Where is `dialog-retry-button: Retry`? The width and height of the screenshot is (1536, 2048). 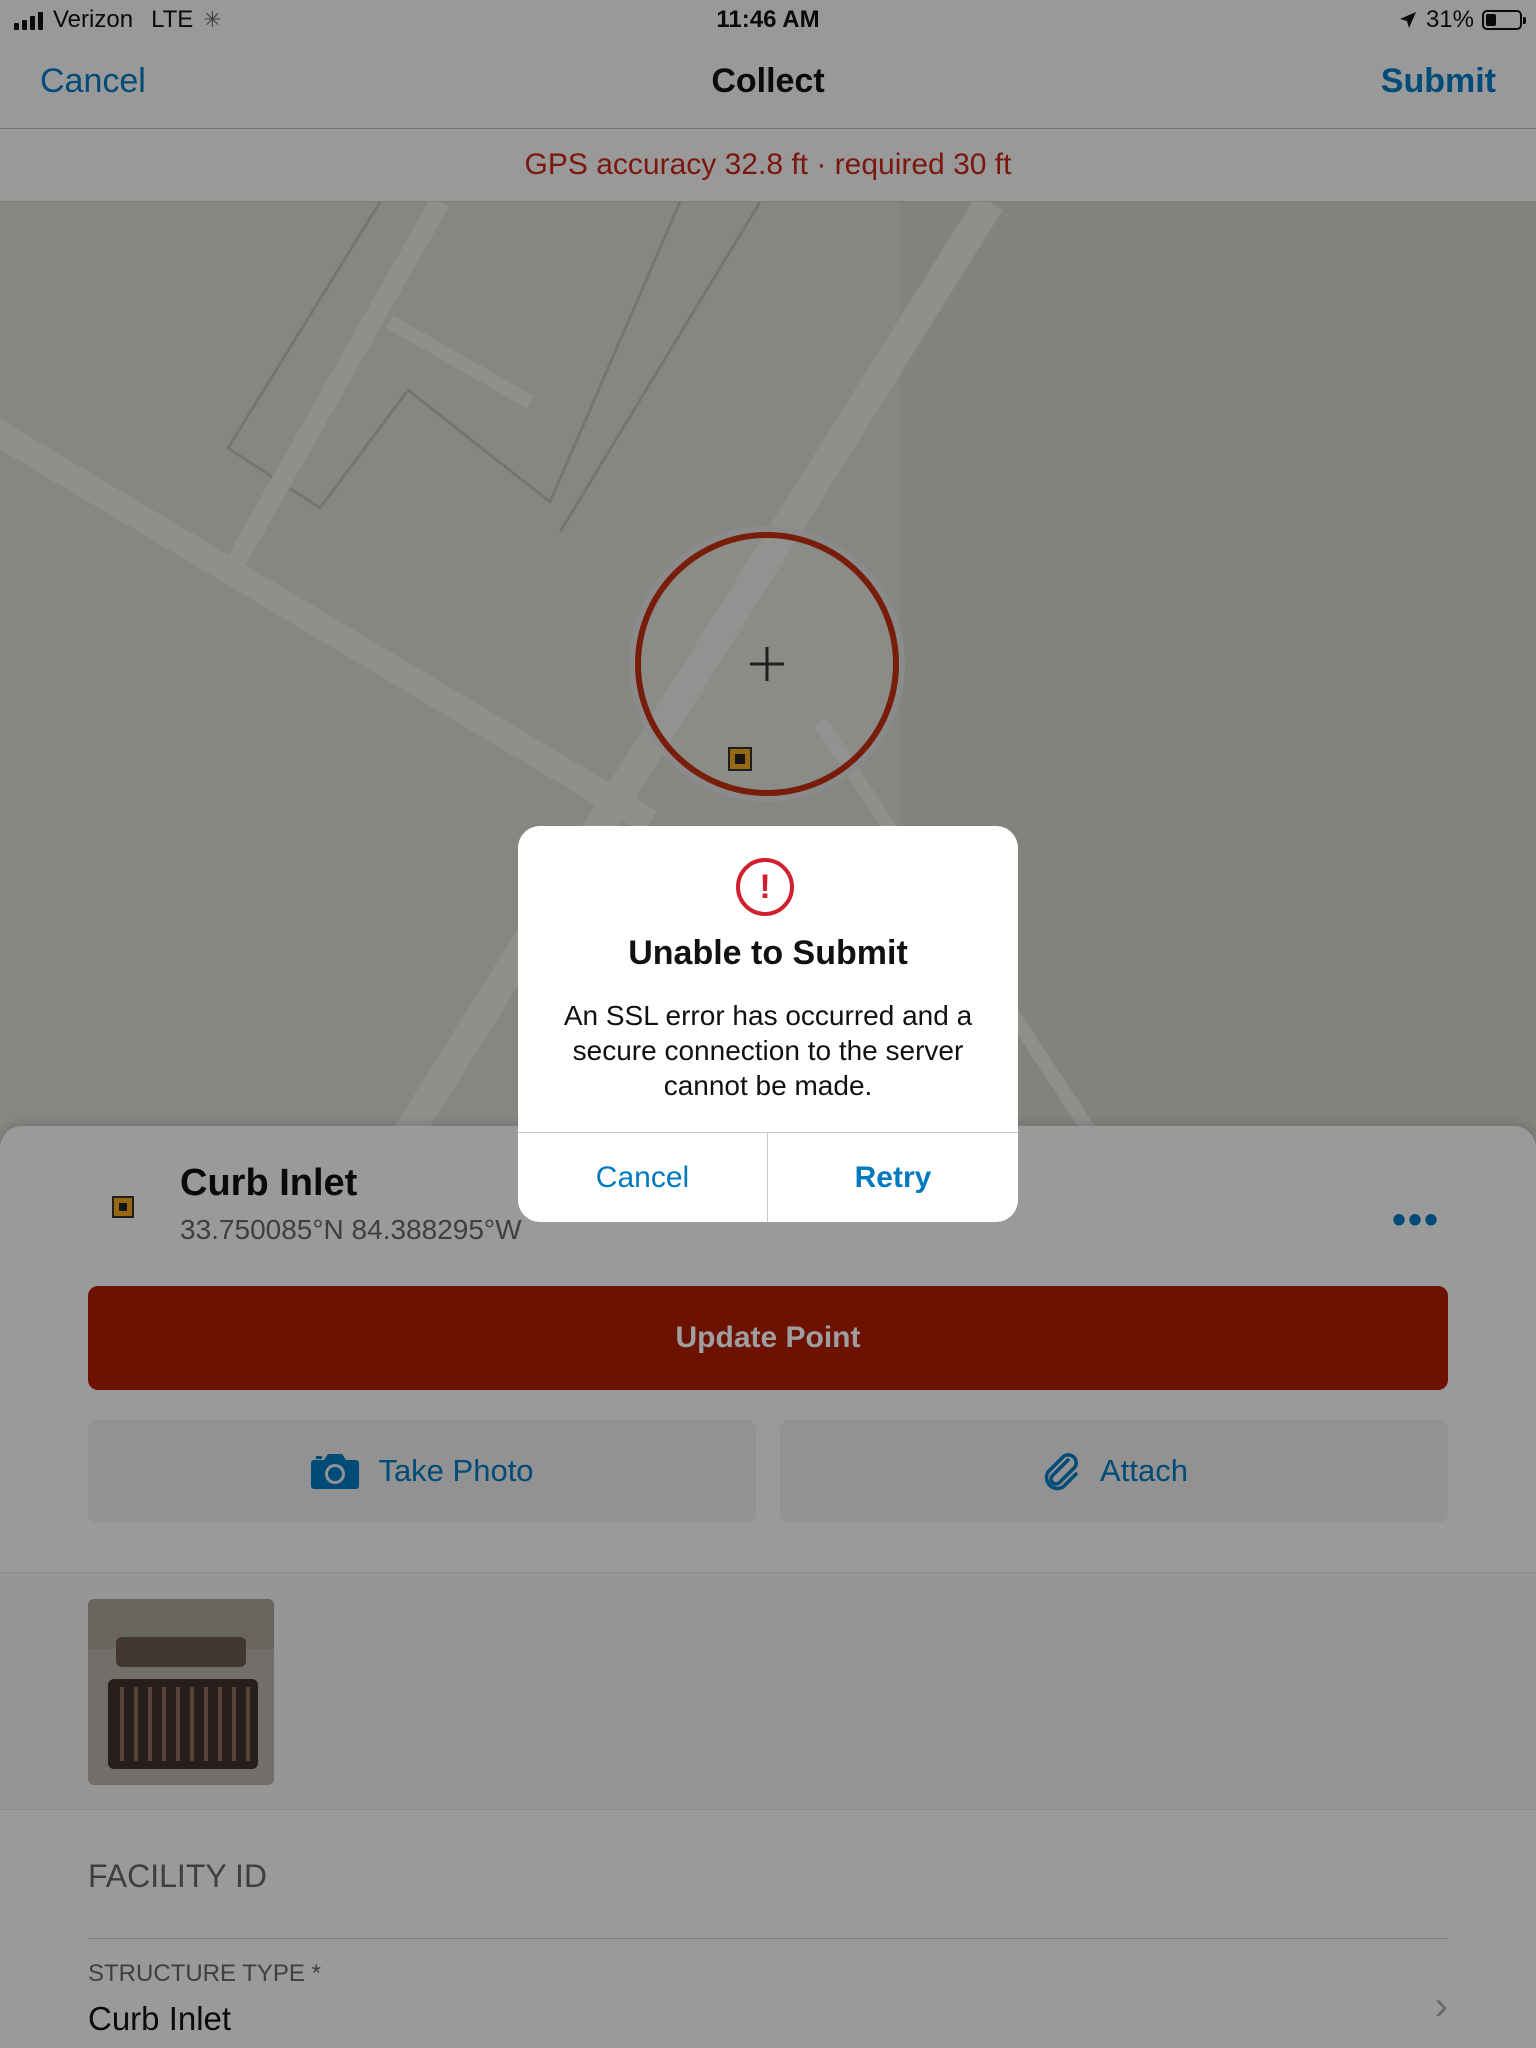
dialog-retry-button: Retry is located at coordinates (893, 1177).